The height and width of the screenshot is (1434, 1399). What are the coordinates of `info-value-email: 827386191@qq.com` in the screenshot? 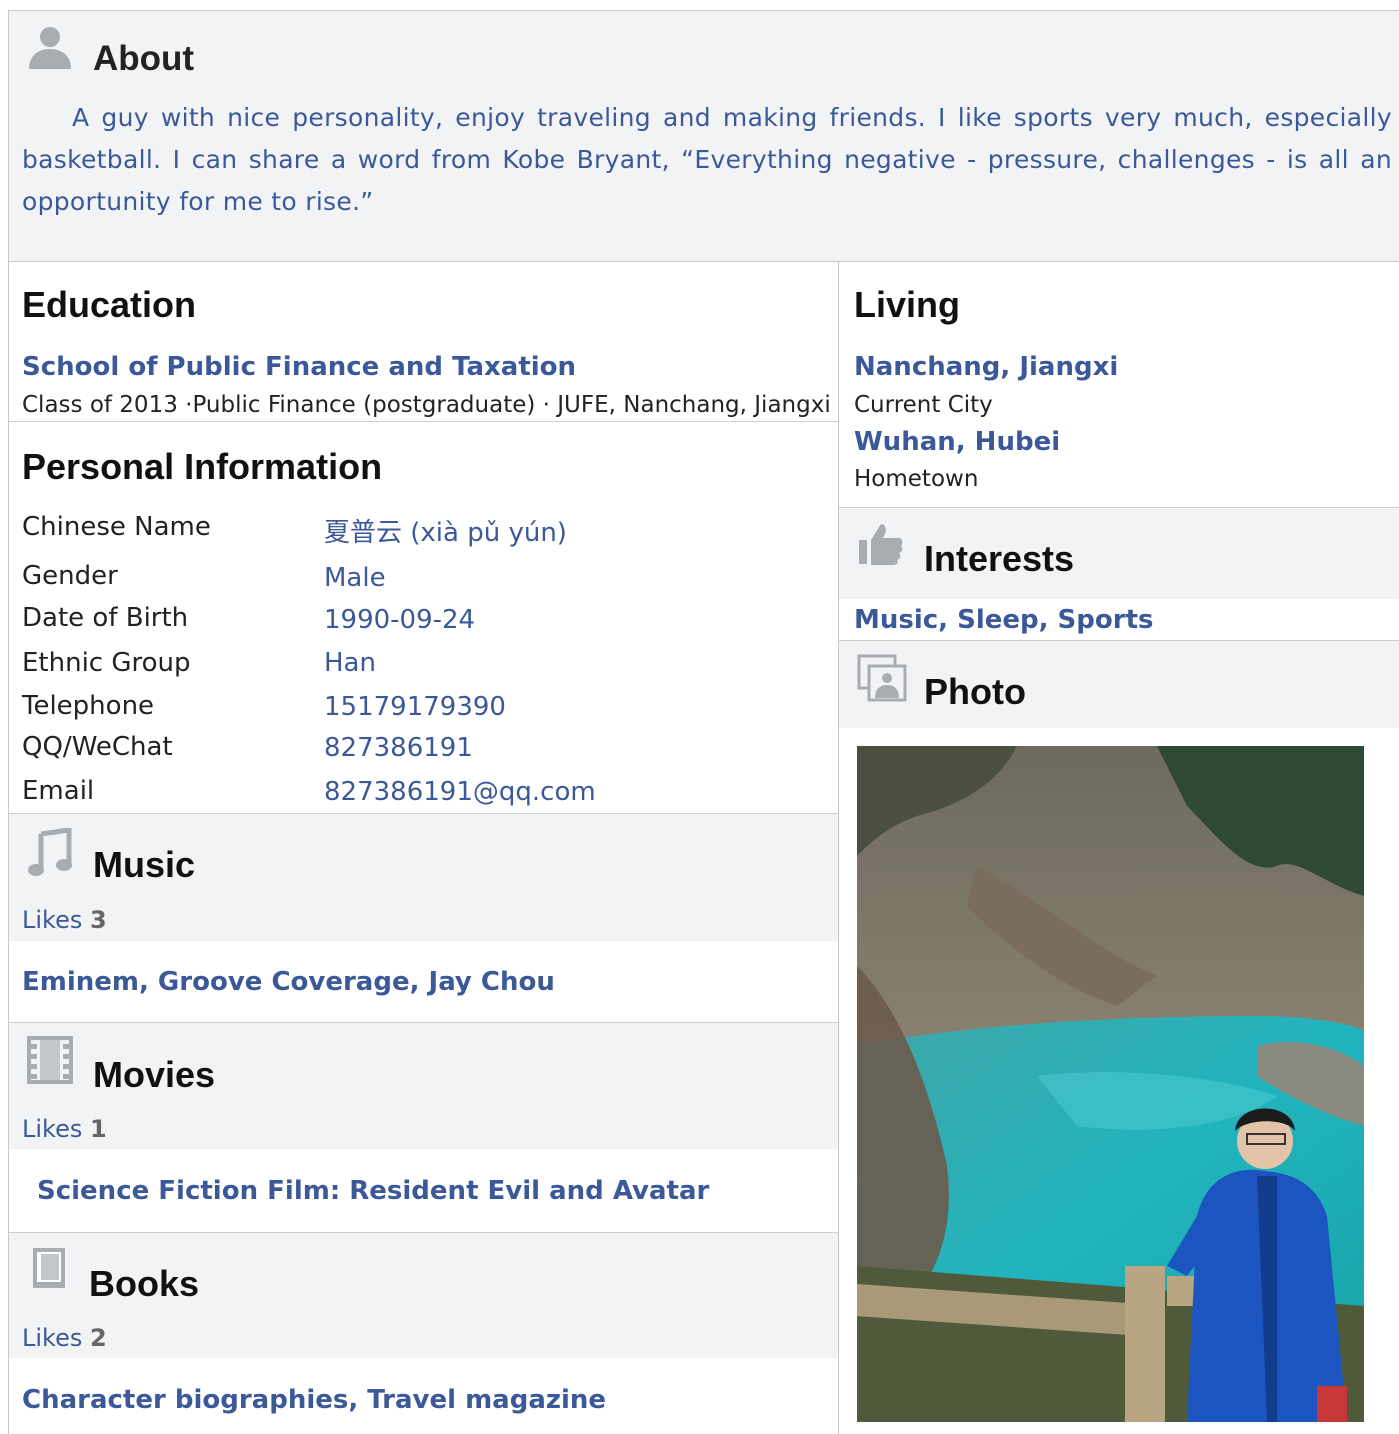 It's located at (460, 792).